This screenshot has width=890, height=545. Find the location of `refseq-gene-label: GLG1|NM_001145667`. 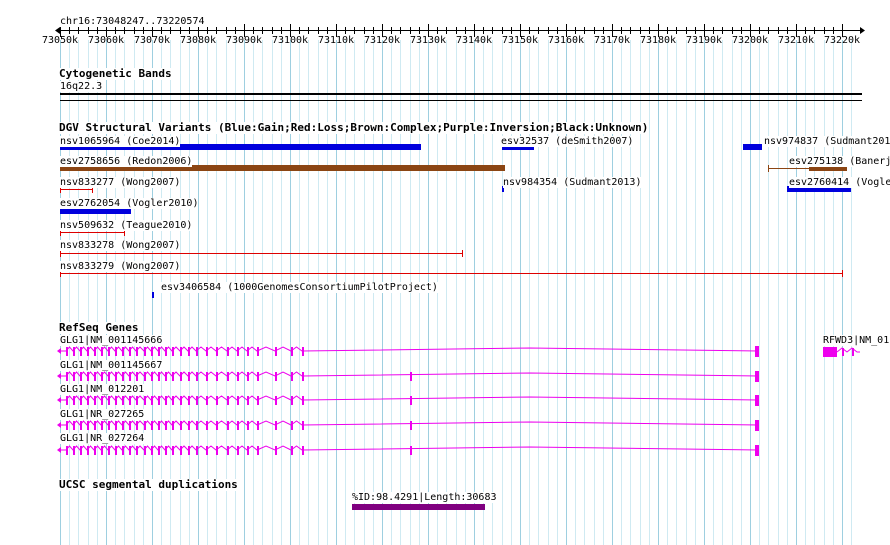

refseq-gene-label: GLG1|NM_001145667 is located at coordinates (111, 365).